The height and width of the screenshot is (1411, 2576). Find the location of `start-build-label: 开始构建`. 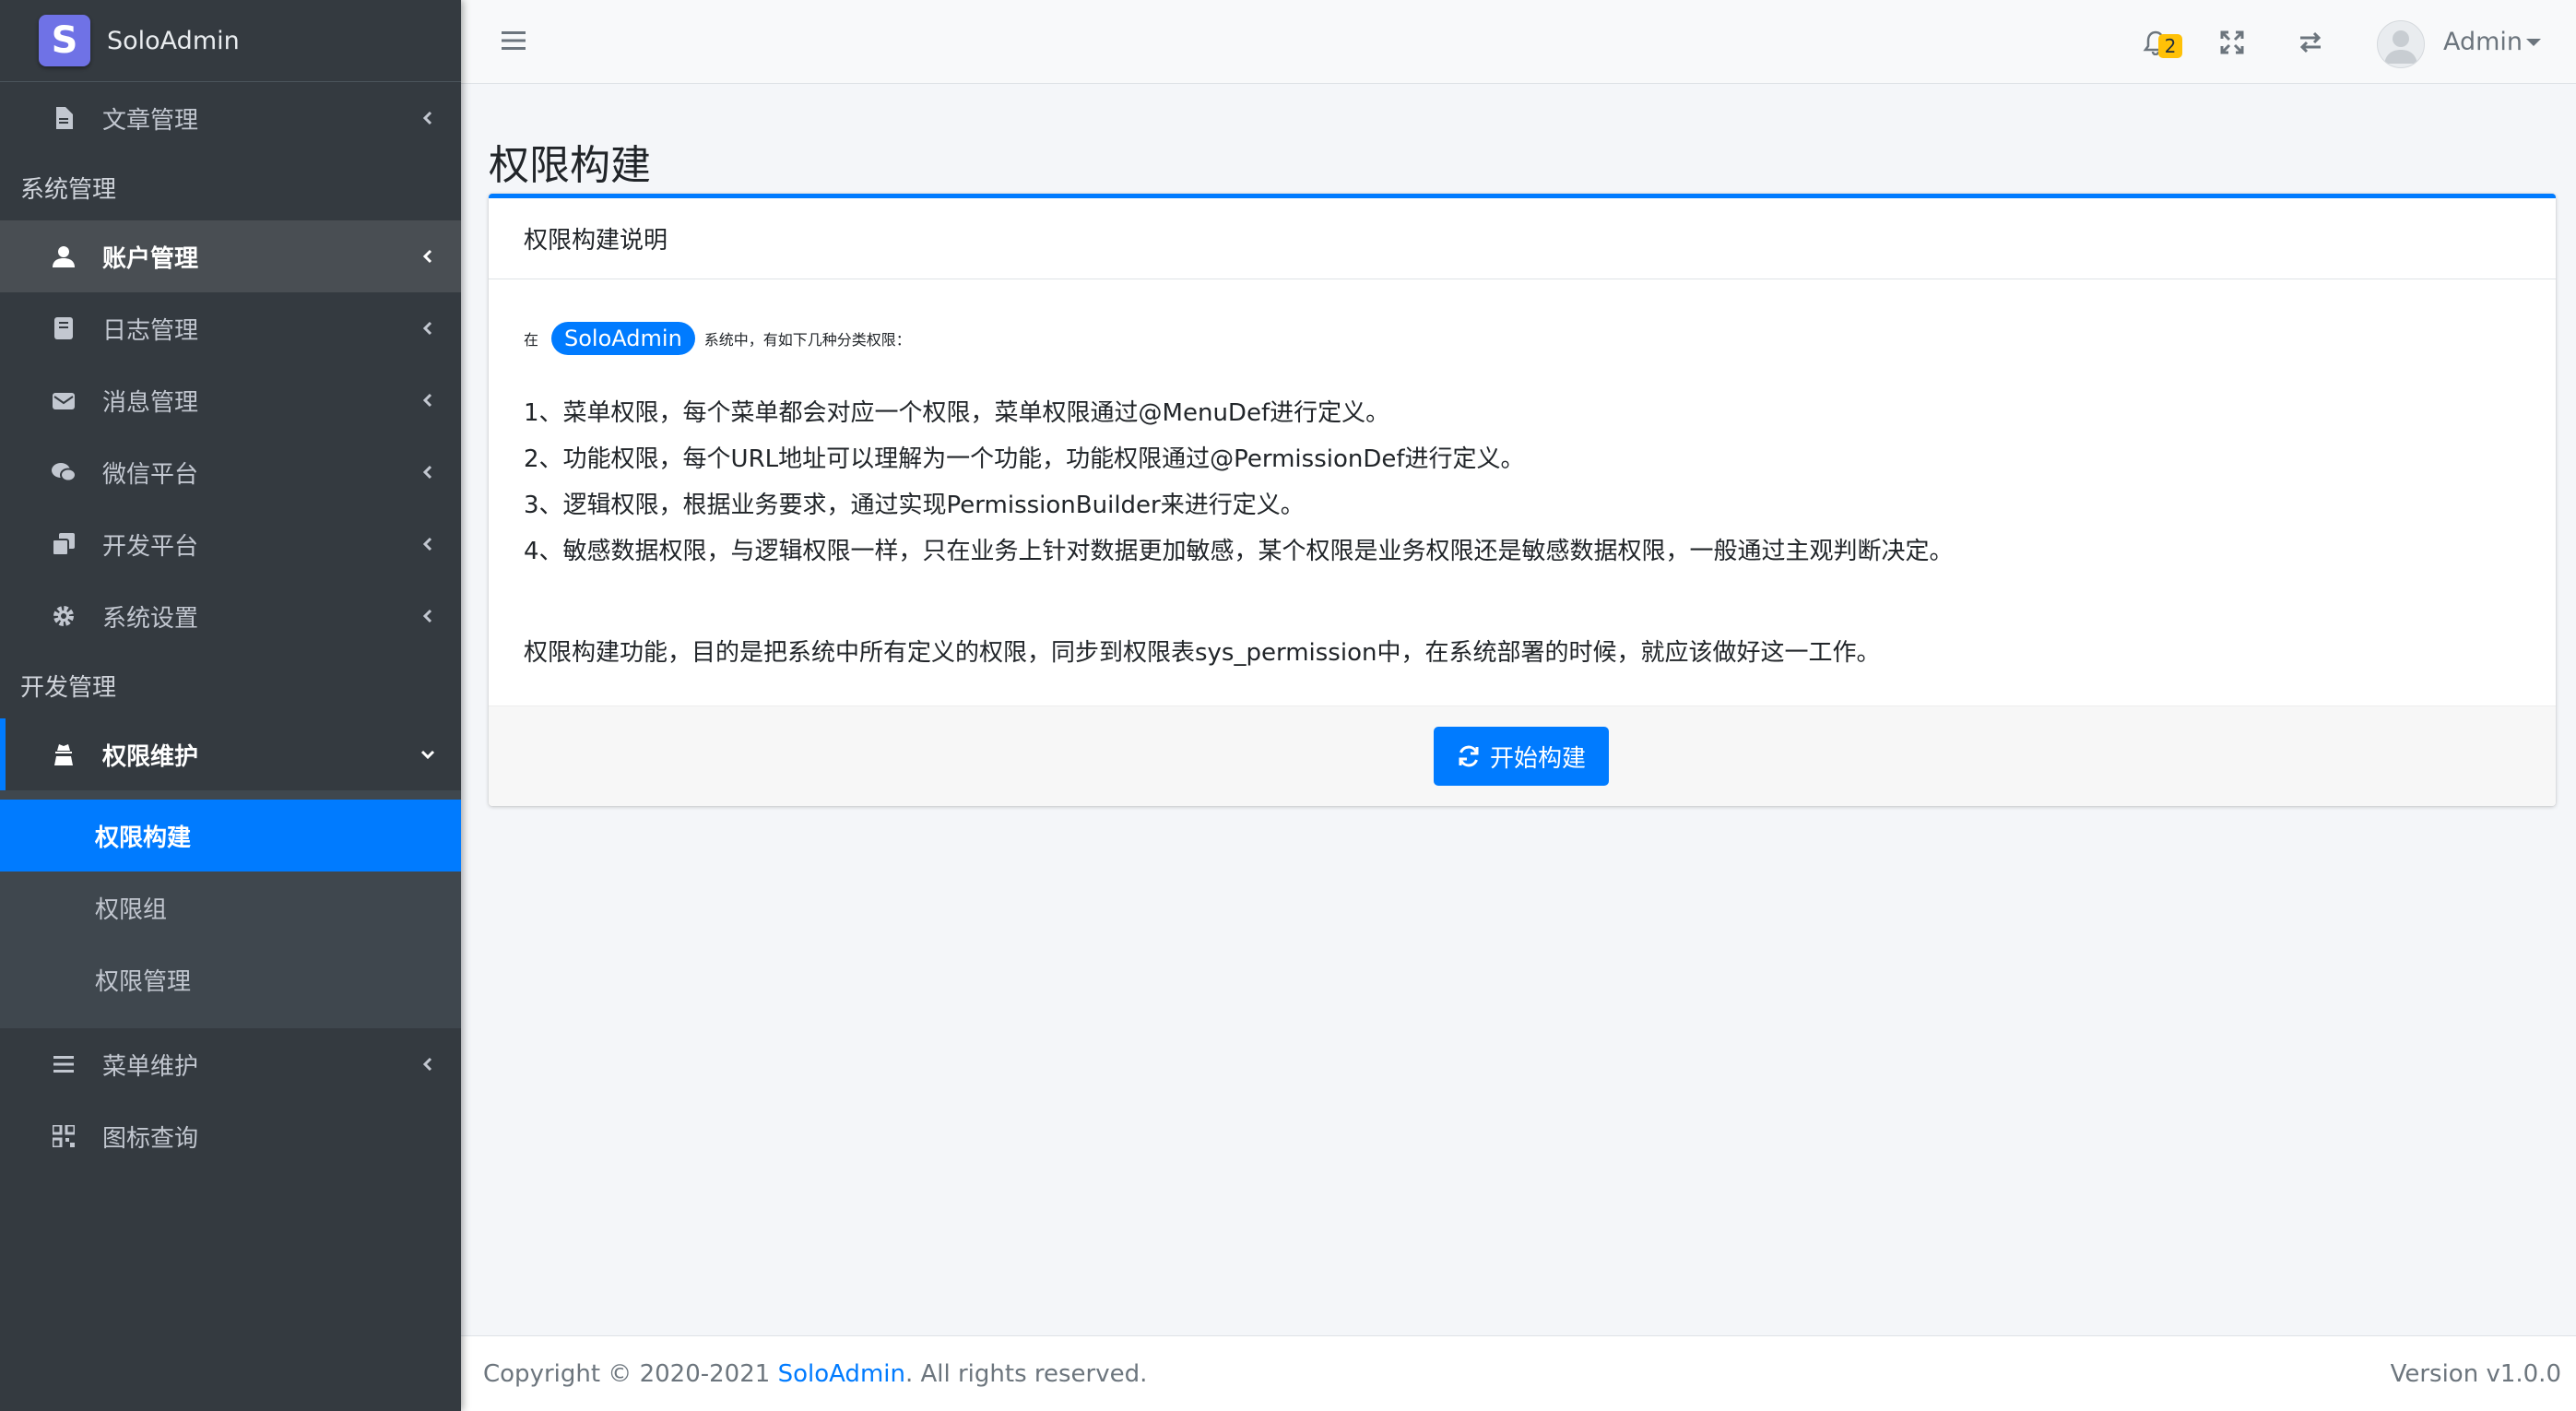

start-build-label: 开始构建 is located at coordinates (1537, 758).